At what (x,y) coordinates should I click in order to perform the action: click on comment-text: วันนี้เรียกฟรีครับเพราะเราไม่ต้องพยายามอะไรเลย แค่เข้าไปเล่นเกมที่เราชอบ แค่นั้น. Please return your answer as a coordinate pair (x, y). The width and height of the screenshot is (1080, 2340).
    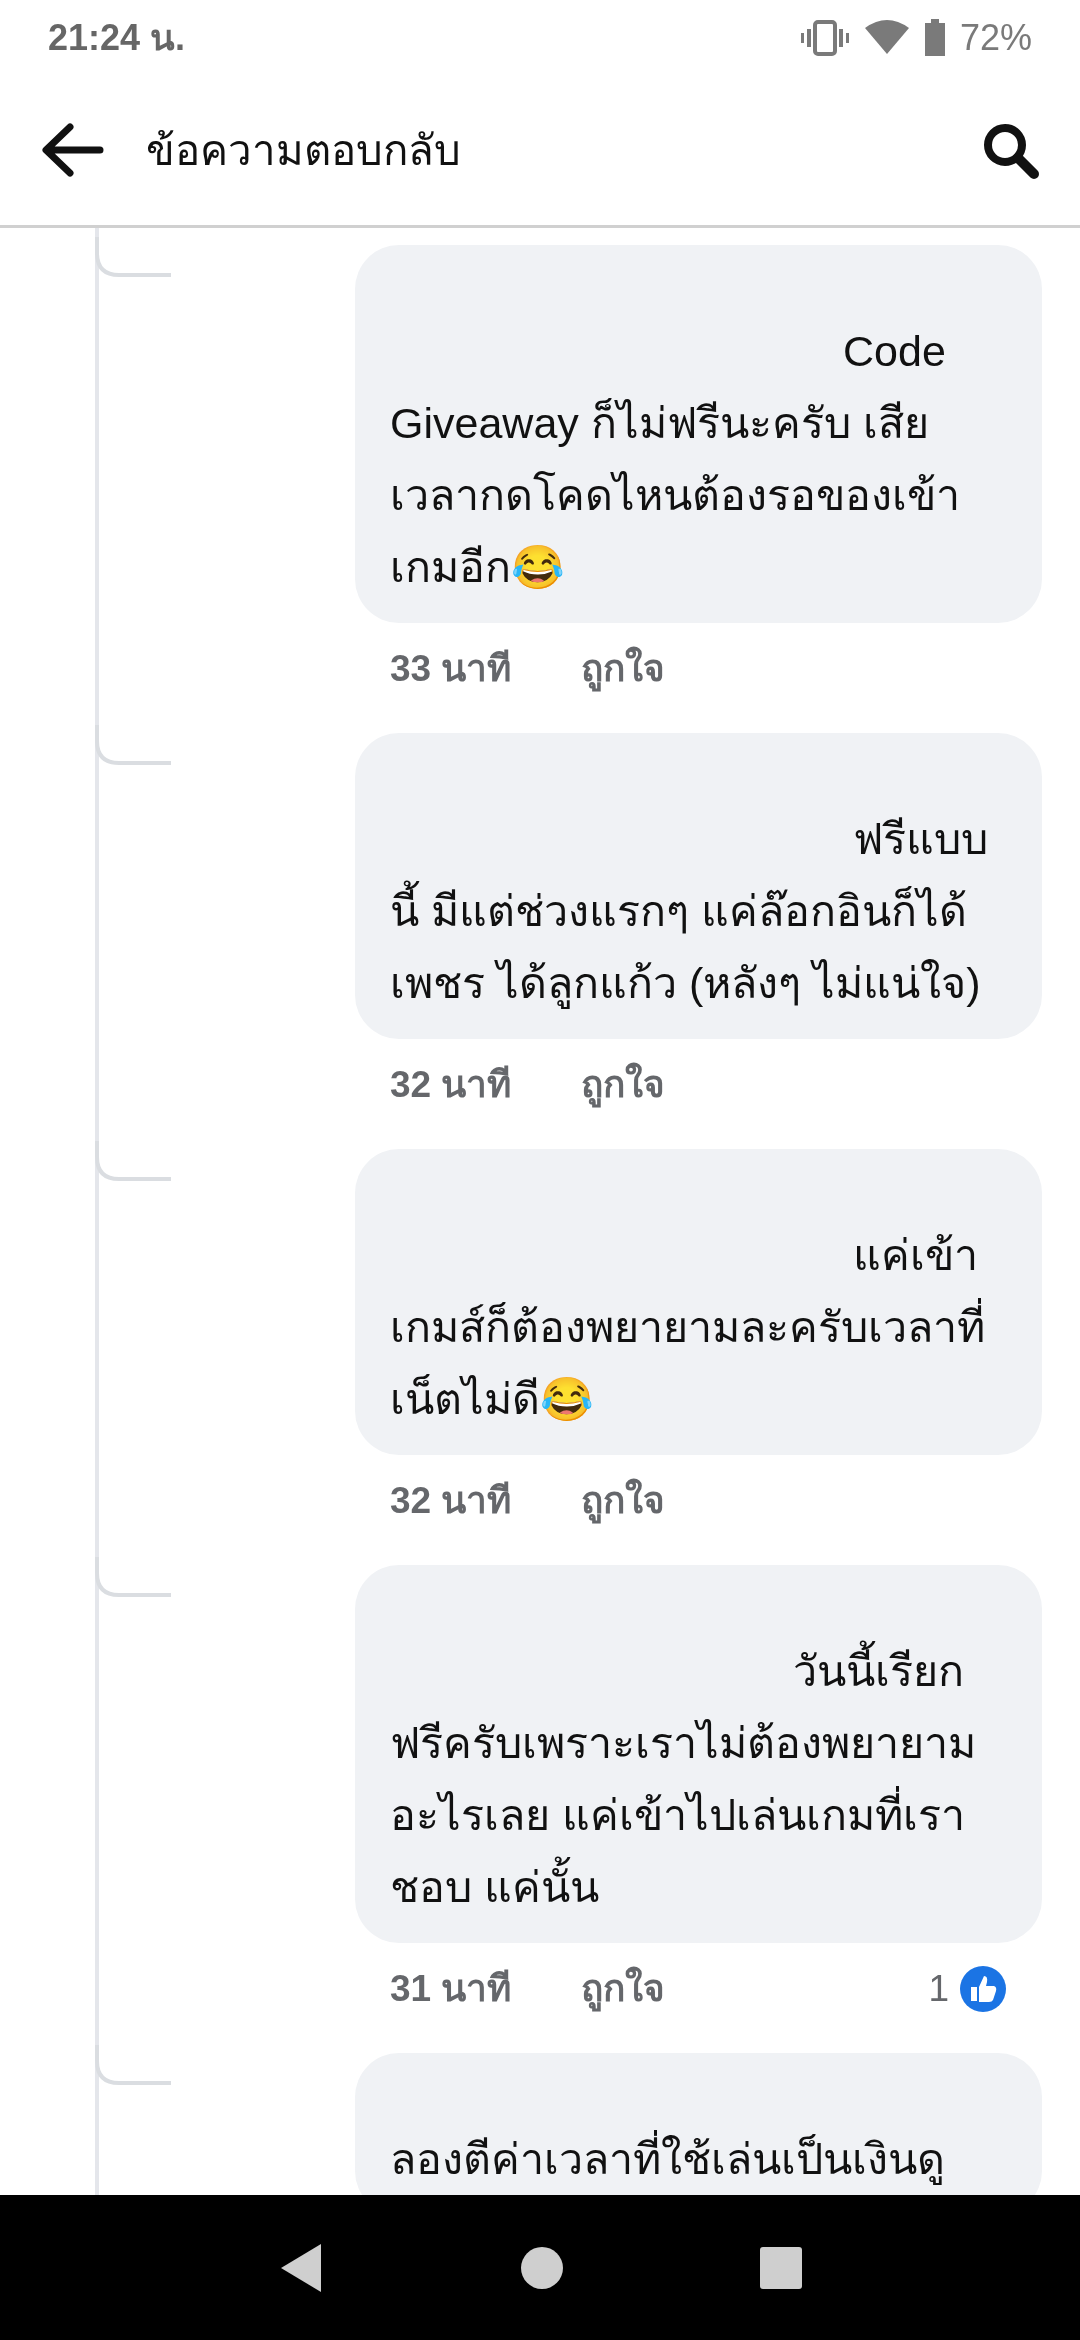
    Looking at the image, I should click on (698, 1779).